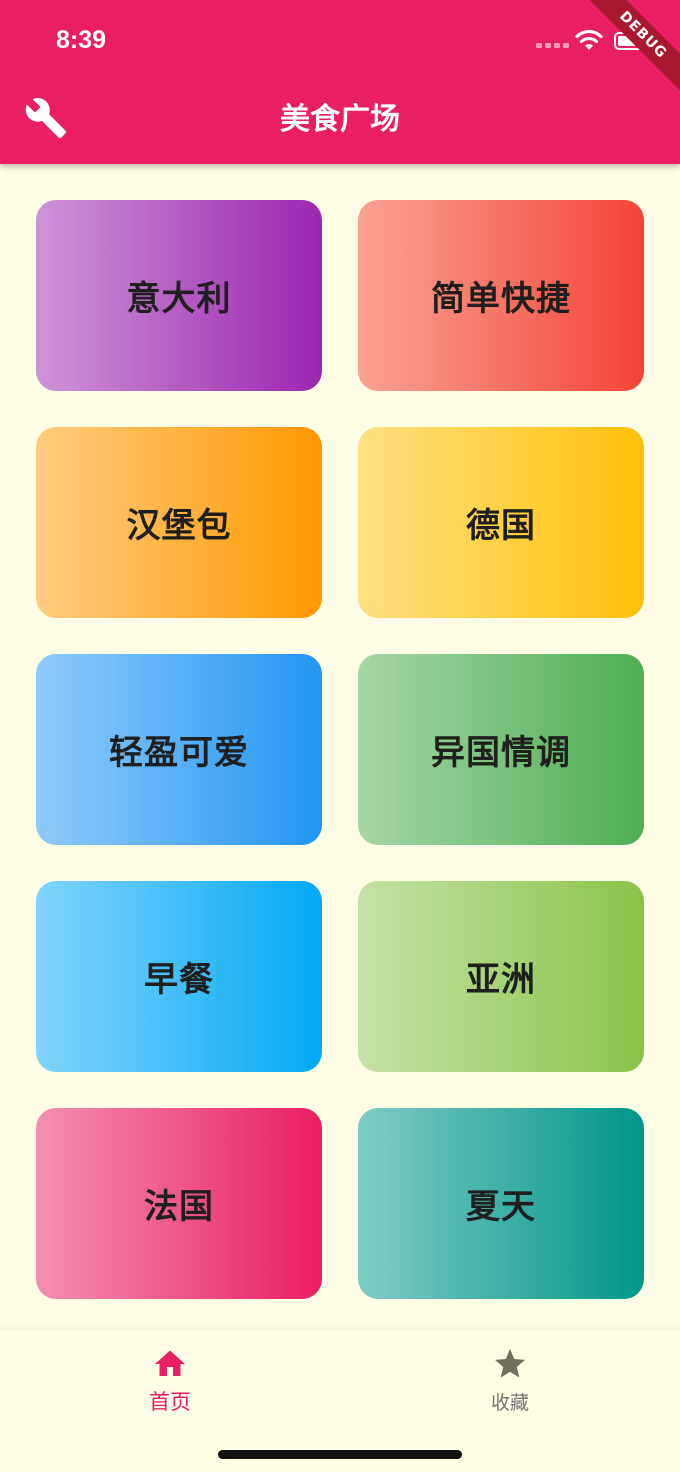 The width and height of the screenshot is (680, 1472). I want to click on category-label: 汉堡包, so click(179, 526).